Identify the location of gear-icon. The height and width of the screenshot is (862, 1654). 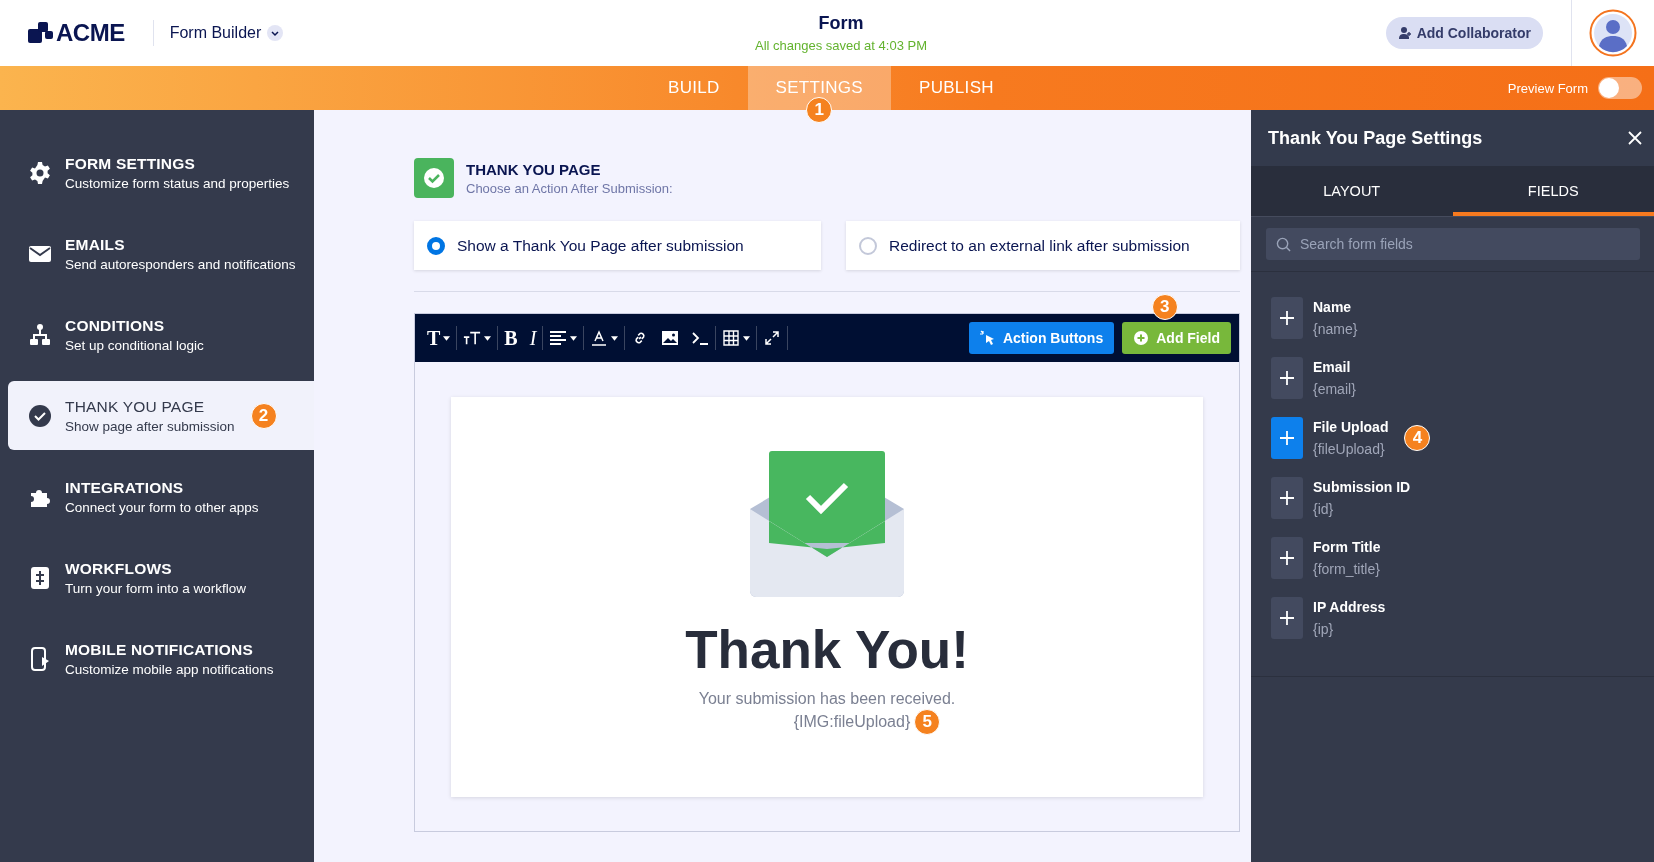
(40, 172).